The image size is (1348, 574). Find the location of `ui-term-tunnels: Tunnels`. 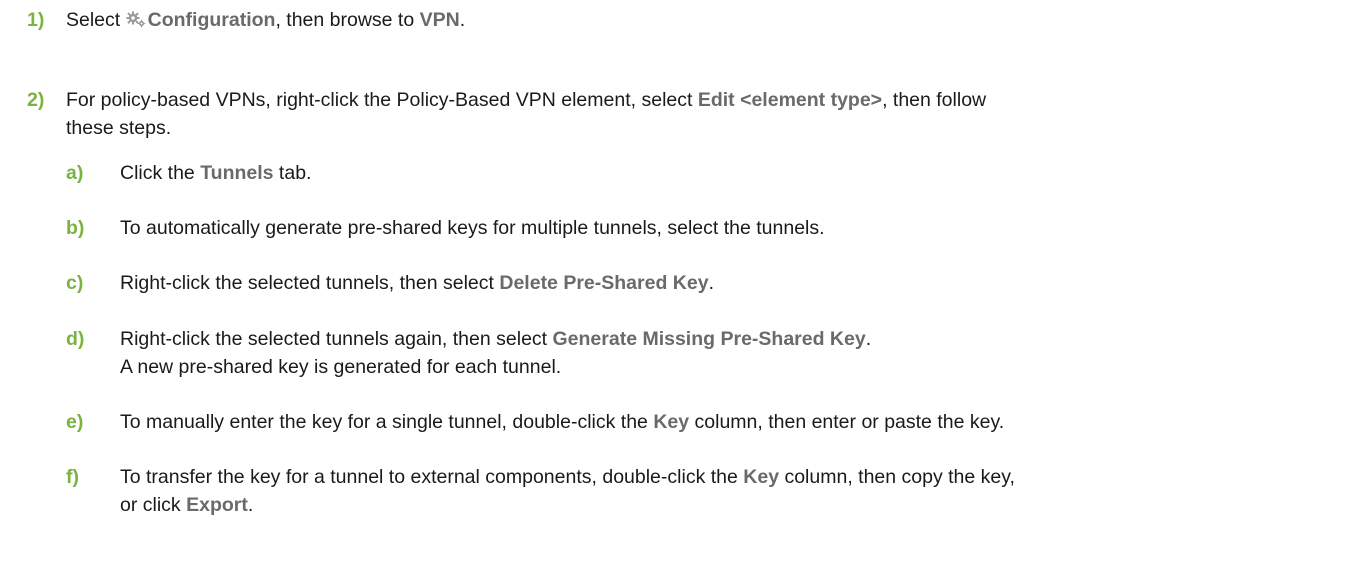

ui-term-tunnels: Tunnels is located at coordinates (237, 173).